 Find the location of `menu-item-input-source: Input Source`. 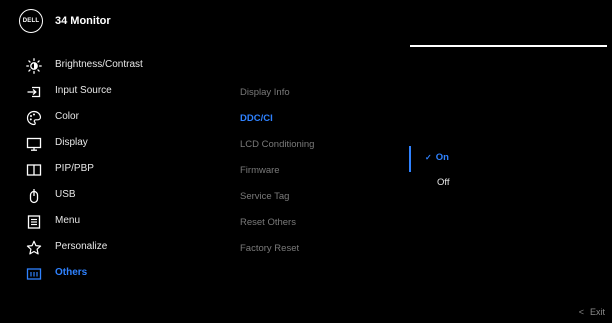

menu-item-input-source: Input Source is located at coordinates (115, 92).